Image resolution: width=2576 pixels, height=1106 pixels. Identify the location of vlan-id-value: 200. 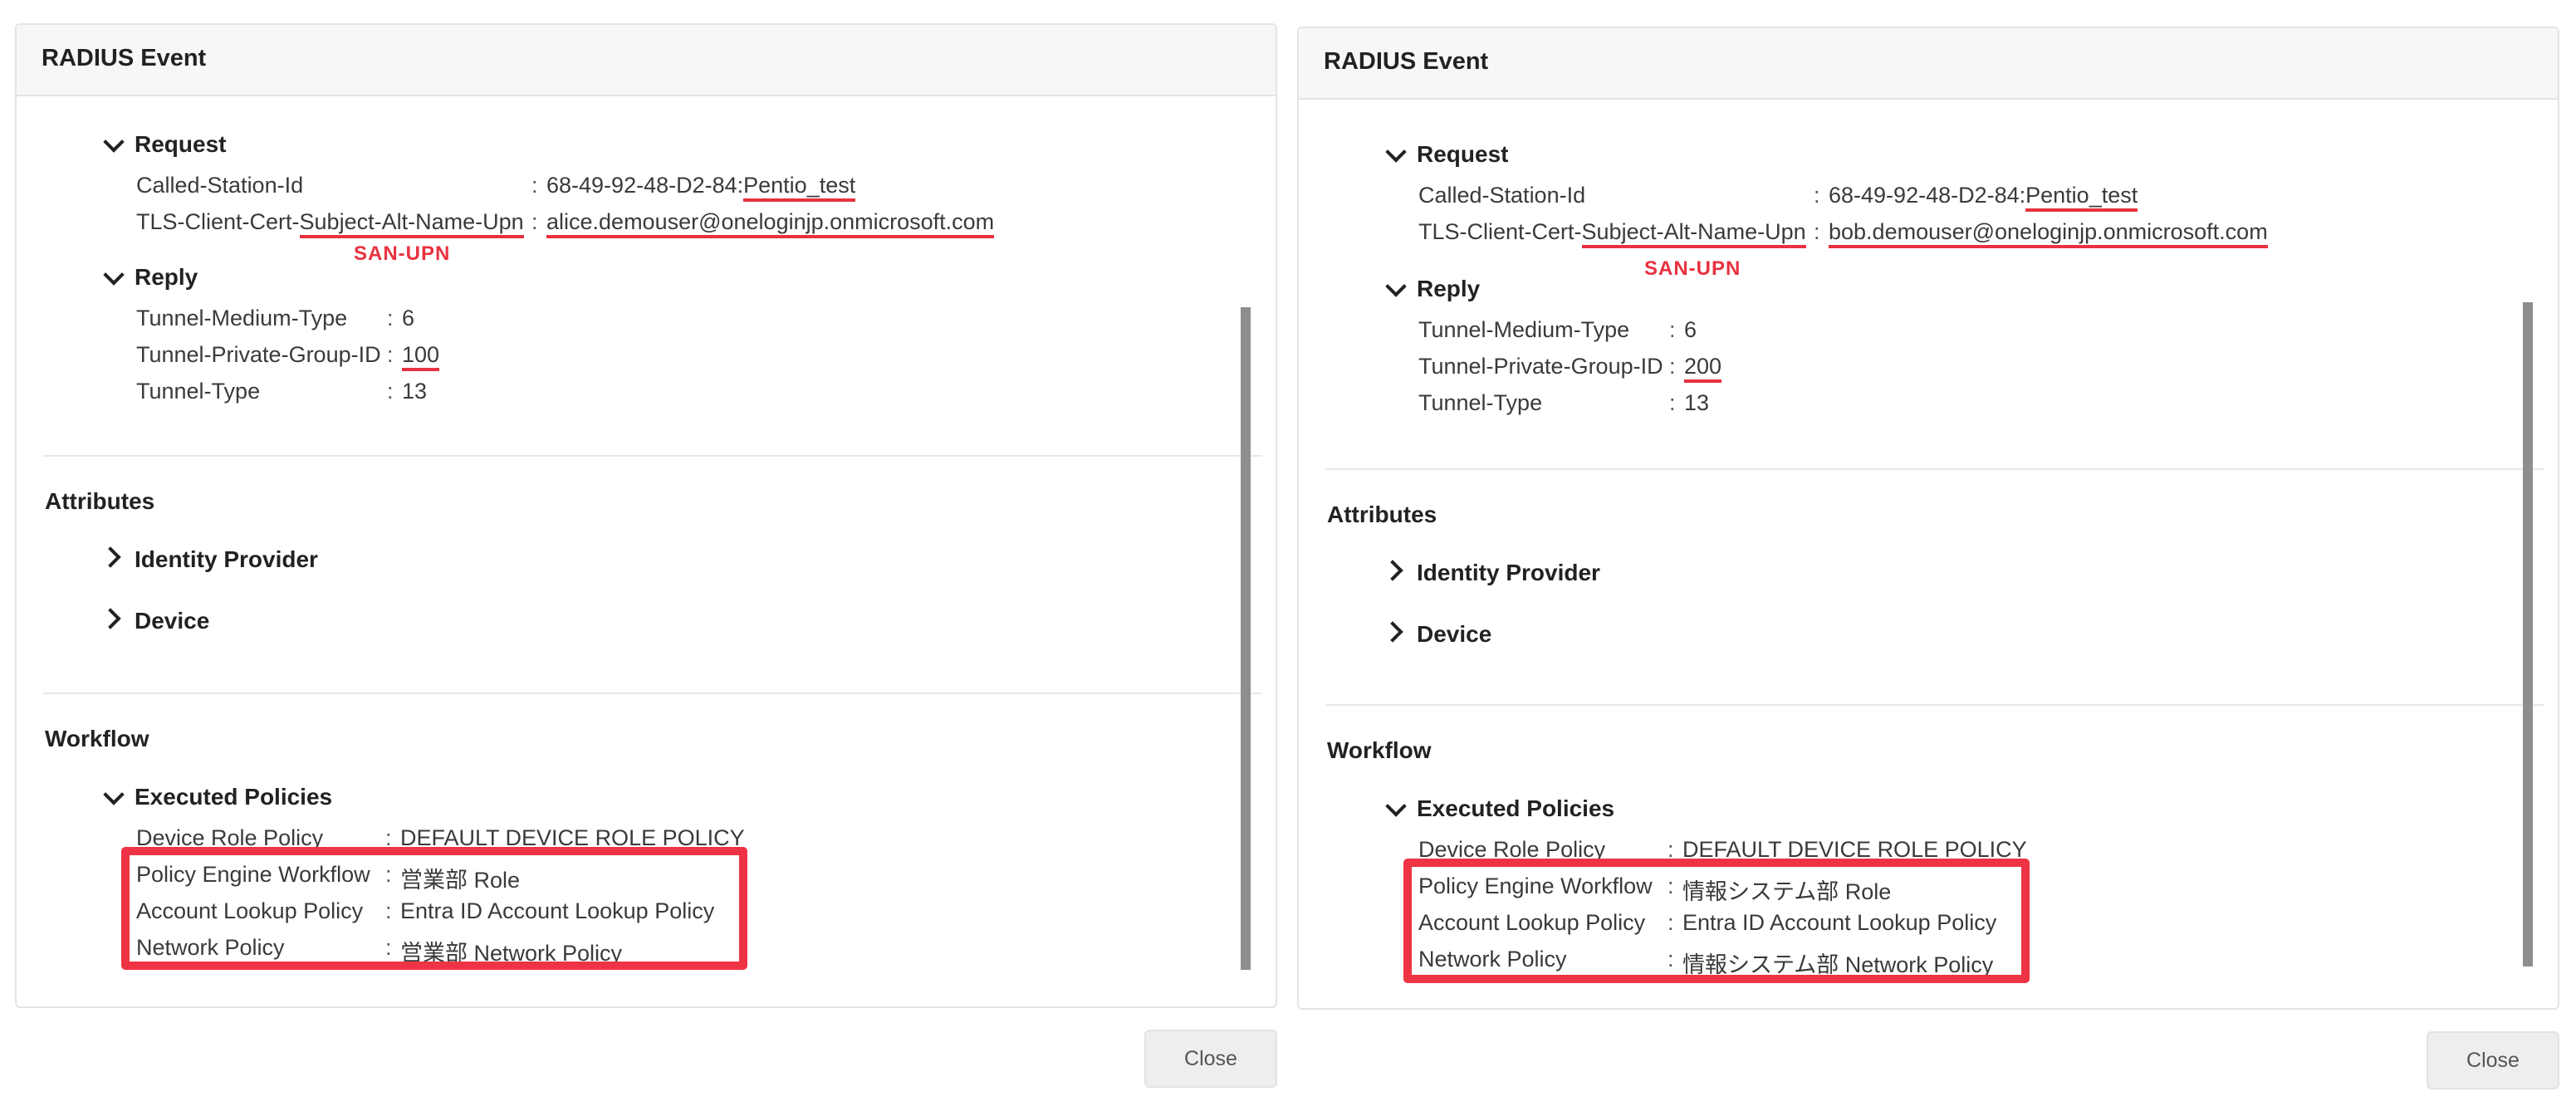
(1703, 368).